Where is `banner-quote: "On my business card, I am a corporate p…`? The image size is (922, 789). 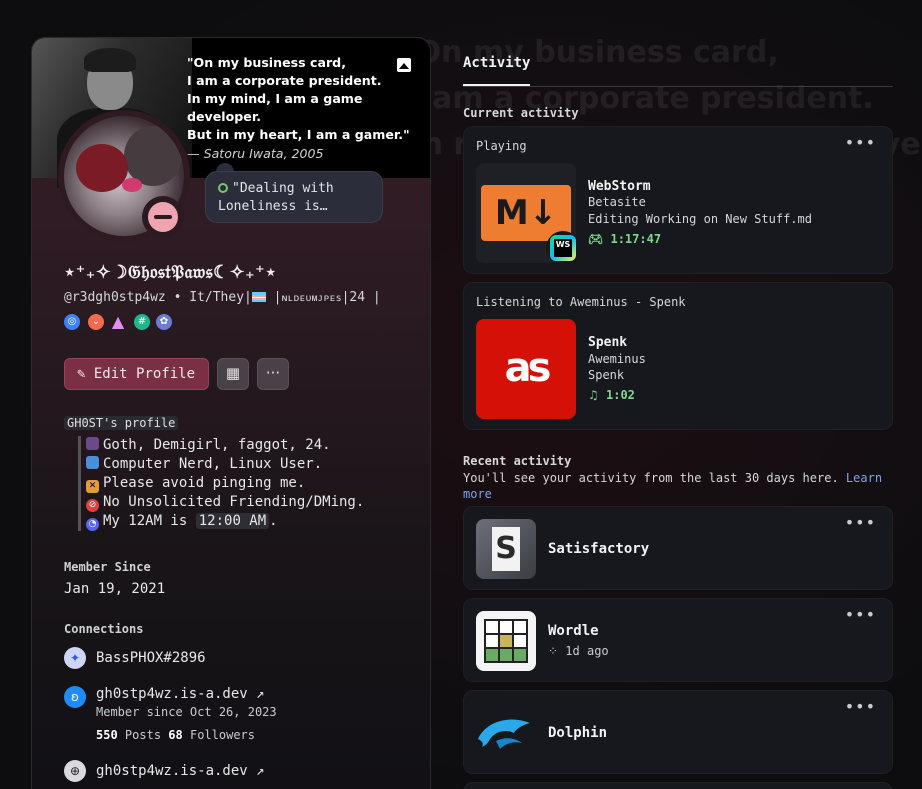 banner-quote: "On my business card, I am a corporate p… is located at coordinates (308, 108).